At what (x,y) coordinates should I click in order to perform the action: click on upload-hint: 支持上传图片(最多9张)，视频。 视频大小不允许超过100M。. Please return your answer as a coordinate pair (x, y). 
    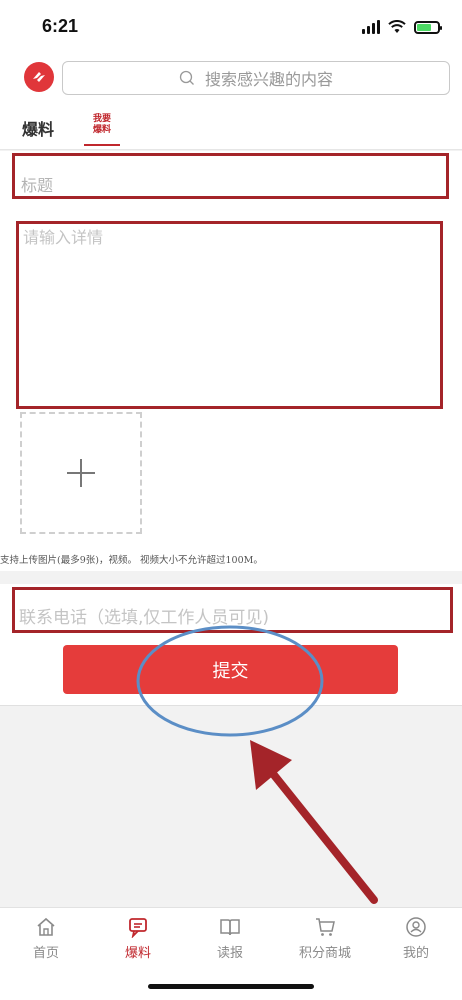
    Looking at the image, I should click on (131, 560).